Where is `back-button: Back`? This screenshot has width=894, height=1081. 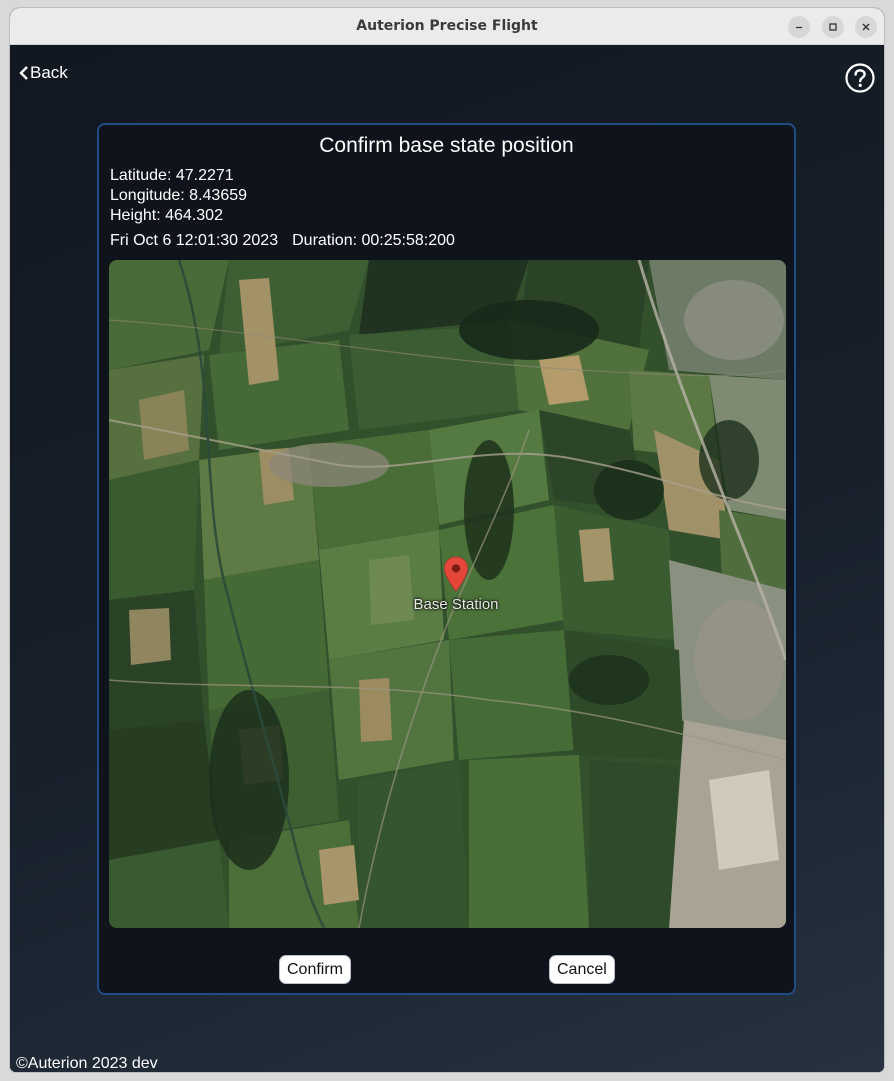
back-button: Back is located at coordinates (43, 73).